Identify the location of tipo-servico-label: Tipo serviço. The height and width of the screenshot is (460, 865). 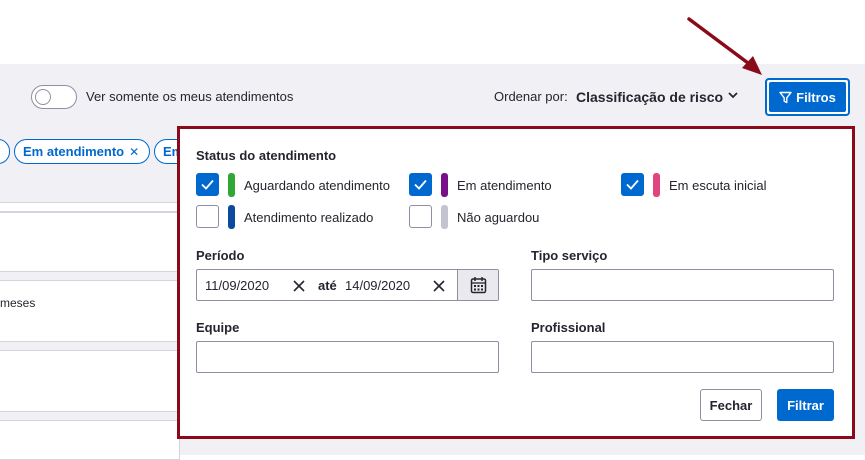
(569, 255).